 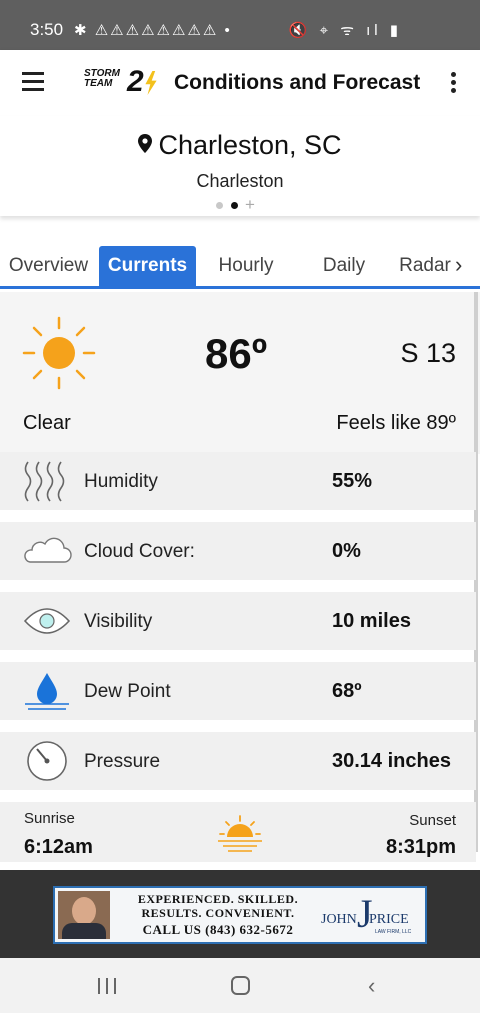 What do you see at coordinates (346, 551) in the screenshot?
I see `detail-value: 0%` at bounding box center [346, 551].